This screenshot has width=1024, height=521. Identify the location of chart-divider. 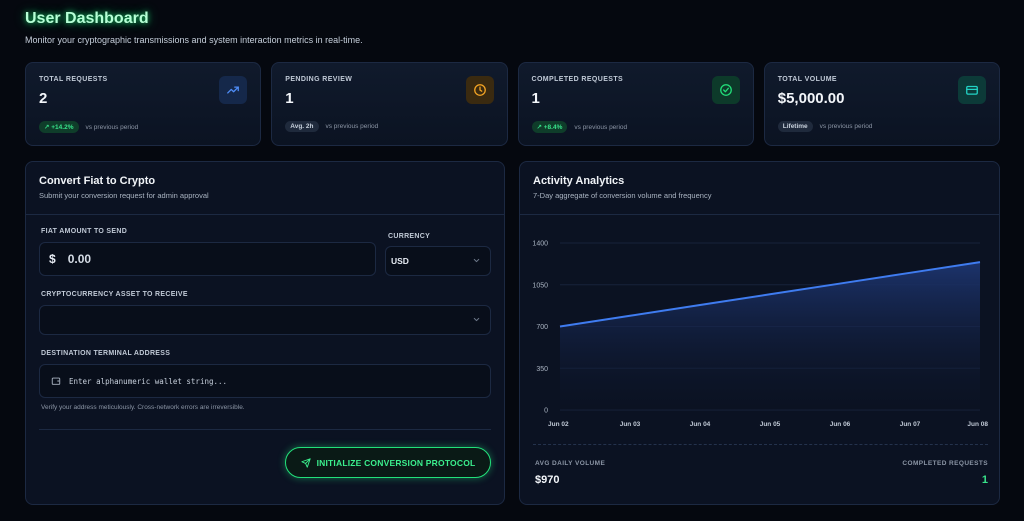
(760, 444).